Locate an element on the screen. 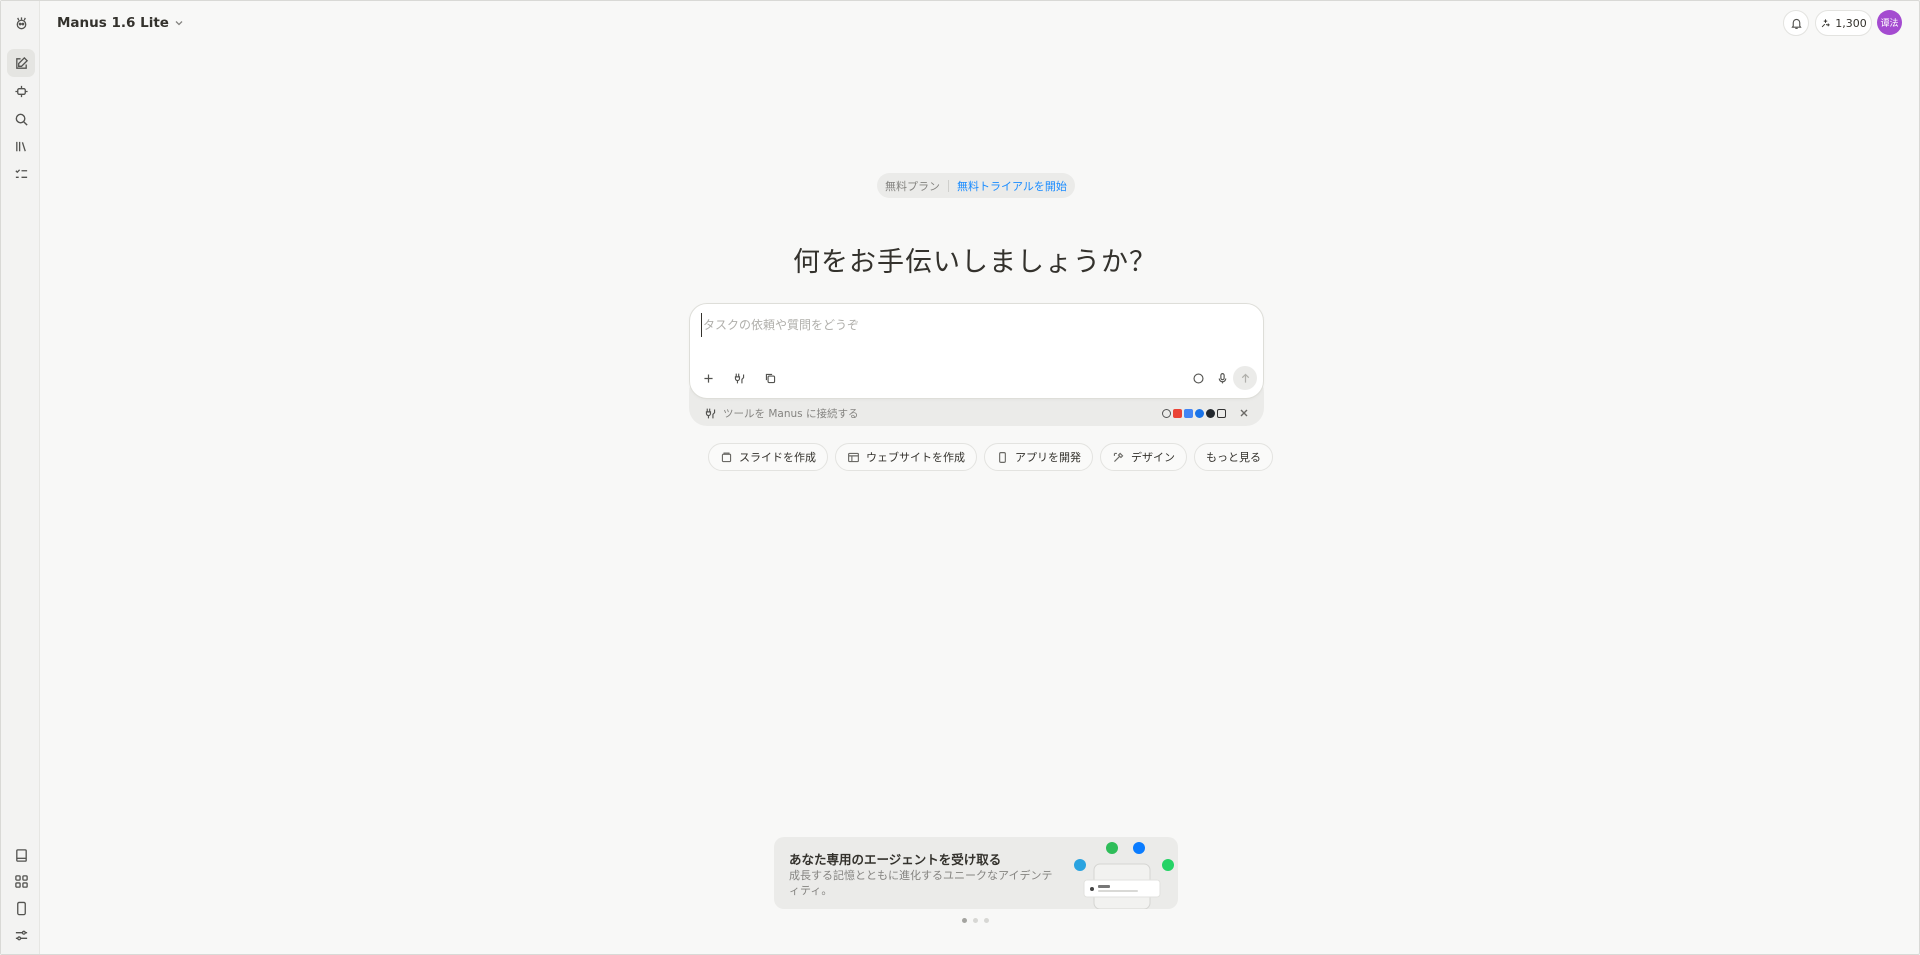 The image size is (1920, 955). voice-input-button is located at coordinates (1222, 378).